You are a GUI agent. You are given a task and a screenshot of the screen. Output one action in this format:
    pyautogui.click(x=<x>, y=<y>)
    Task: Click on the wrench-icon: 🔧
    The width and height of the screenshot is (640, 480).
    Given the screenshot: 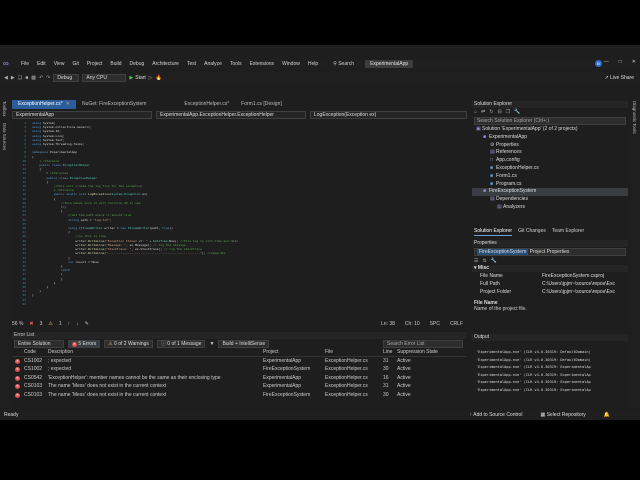 What is the action you would take?
    pyautogui.click(x=494, y=261)
    